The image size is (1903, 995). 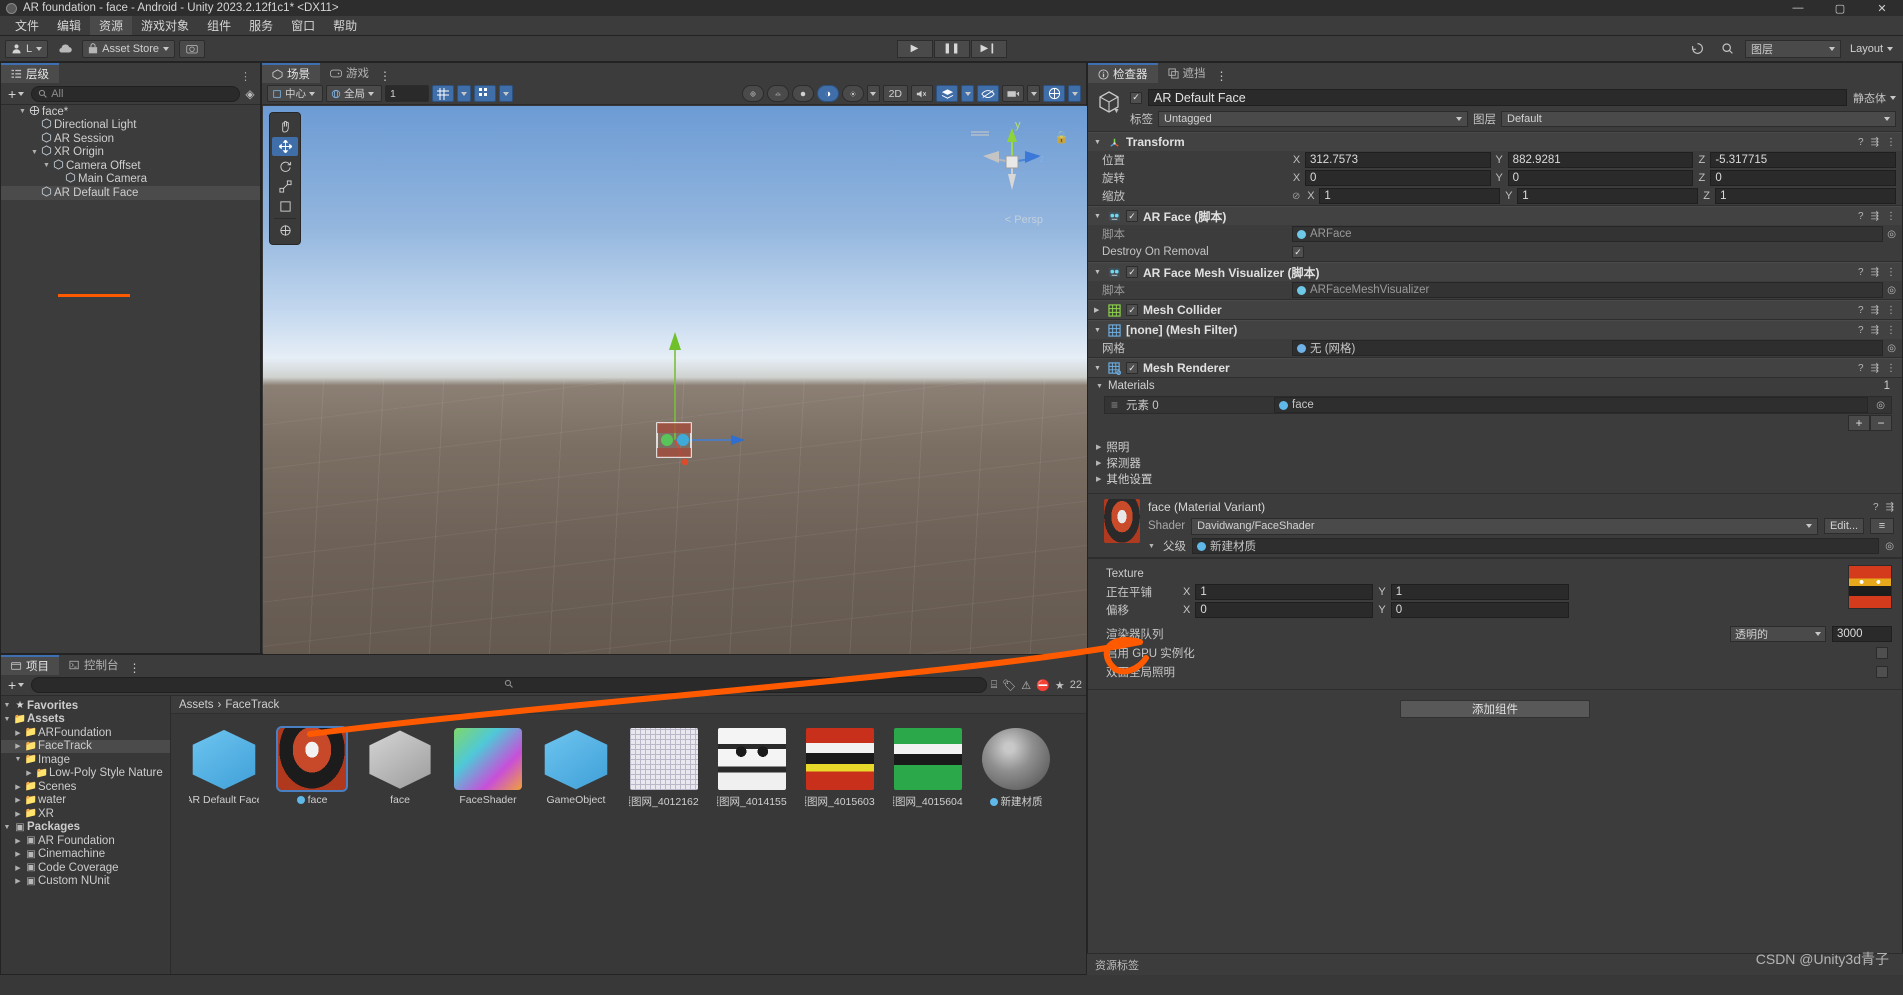 I want to click on object-reference-field: ARFaceMeshVisualizer, so click(x=1588, y=290).